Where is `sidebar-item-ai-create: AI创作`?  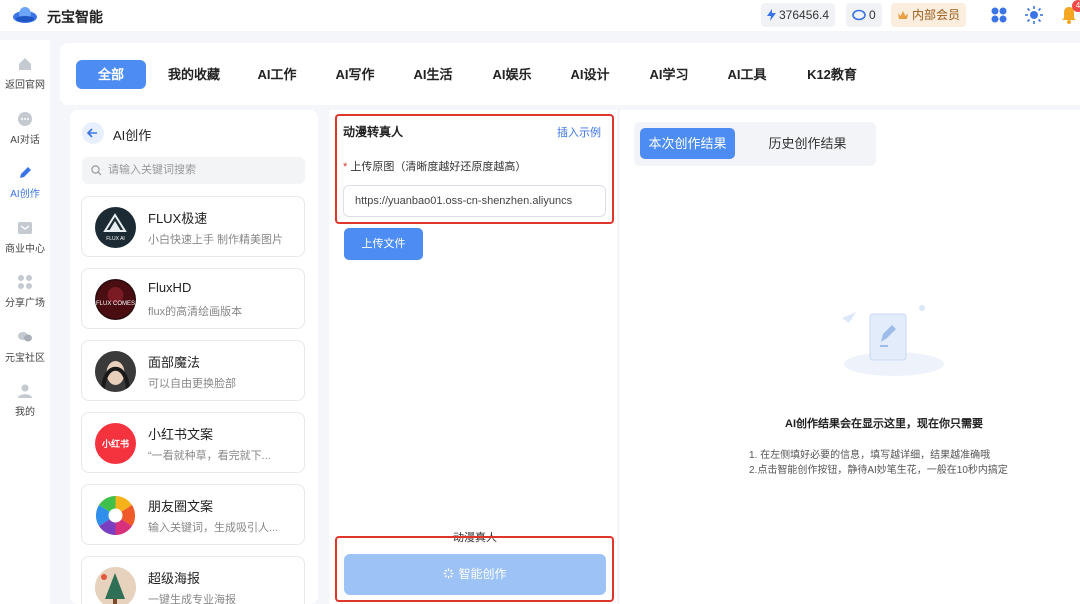
sidebar-item-ai-create: AI创作 is located at coordinates (25, 182).